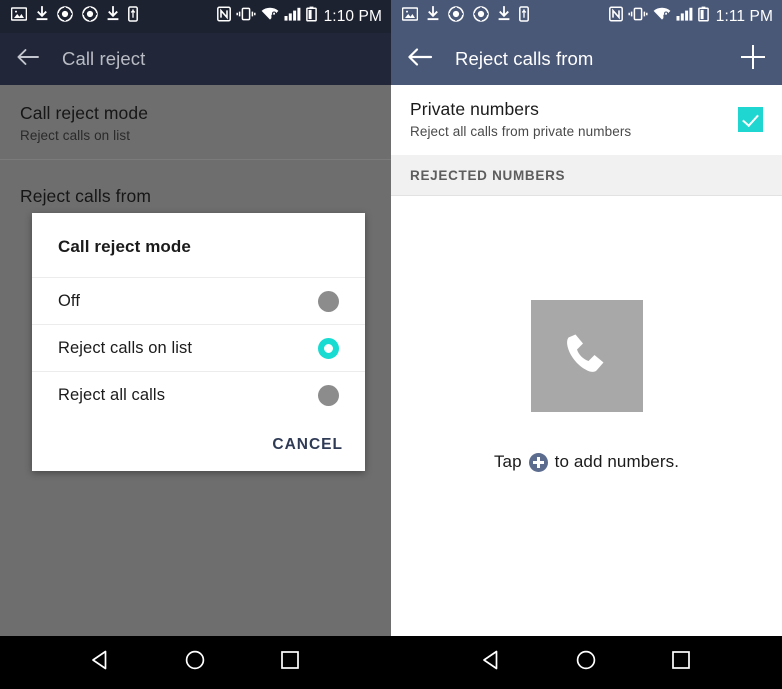 Image resolution: width=782 pixels, height=689 pixels. Describe the element at coordinates (198, 300) in the screenshot. I see `dialog-option-off: Off` at that location.